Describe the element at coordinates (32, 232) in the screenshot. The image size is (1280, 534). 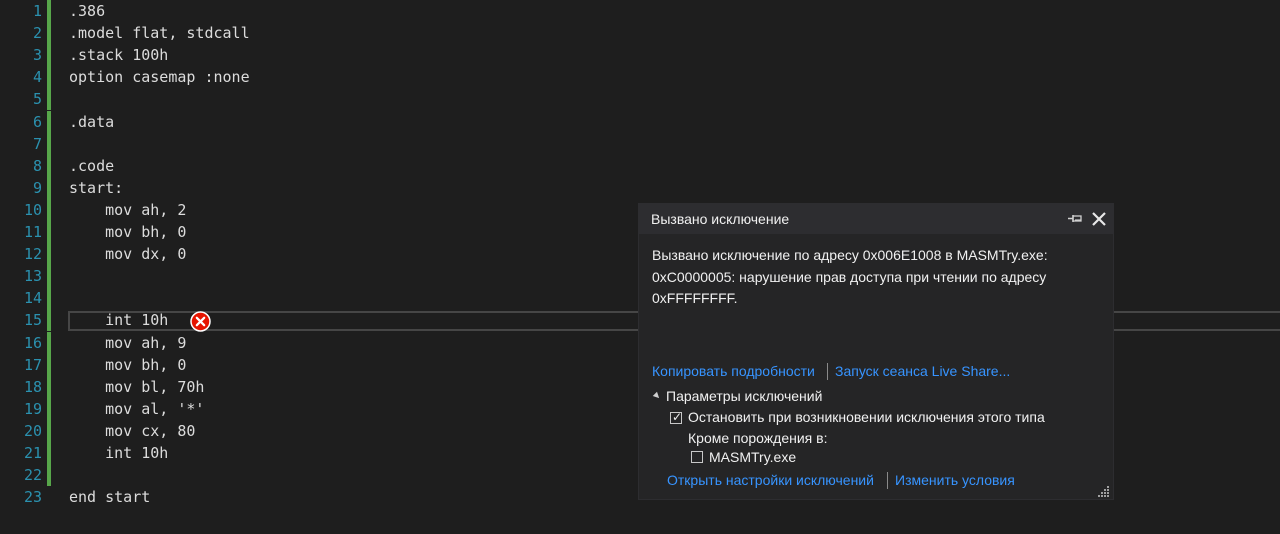
I see `line-number: 11` at that location.